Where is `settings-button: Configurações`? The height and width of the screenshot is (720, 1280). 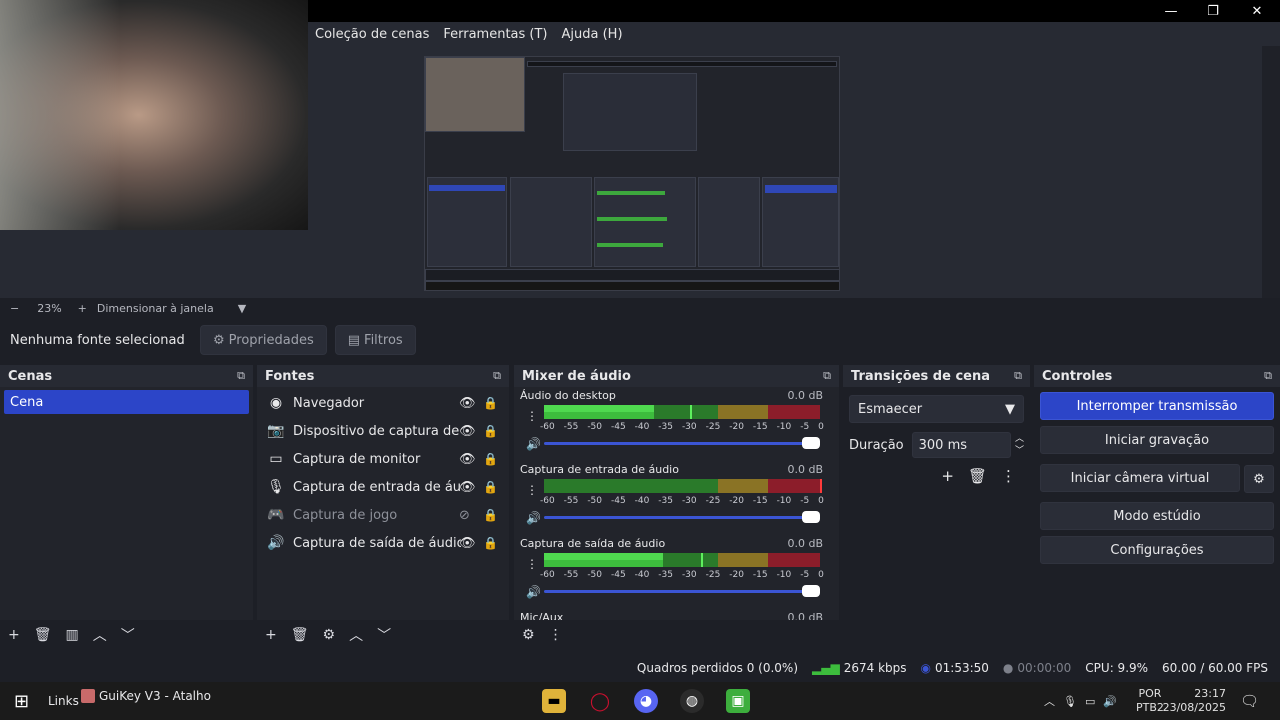
settings-button: Configurações is located at coordinates (1157, 550).